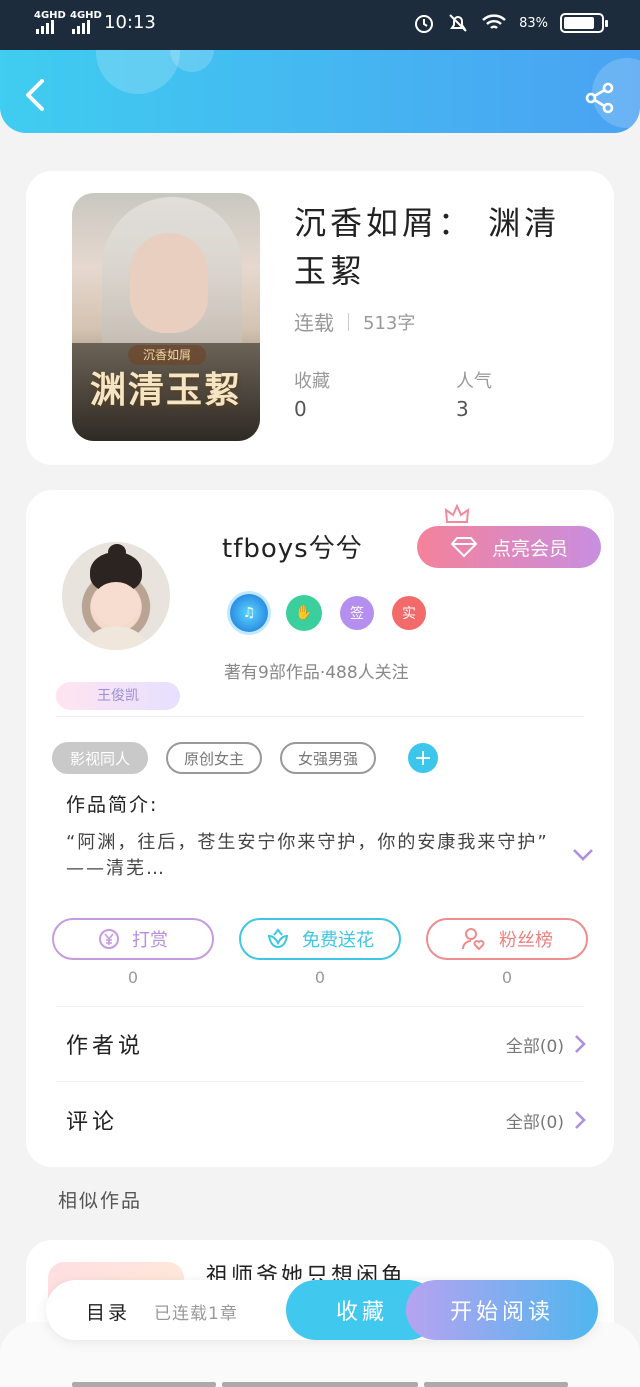 The width and height of the screenshot is (640, 1387). I want to click on popularity-label: 人气, so click(474, 381).